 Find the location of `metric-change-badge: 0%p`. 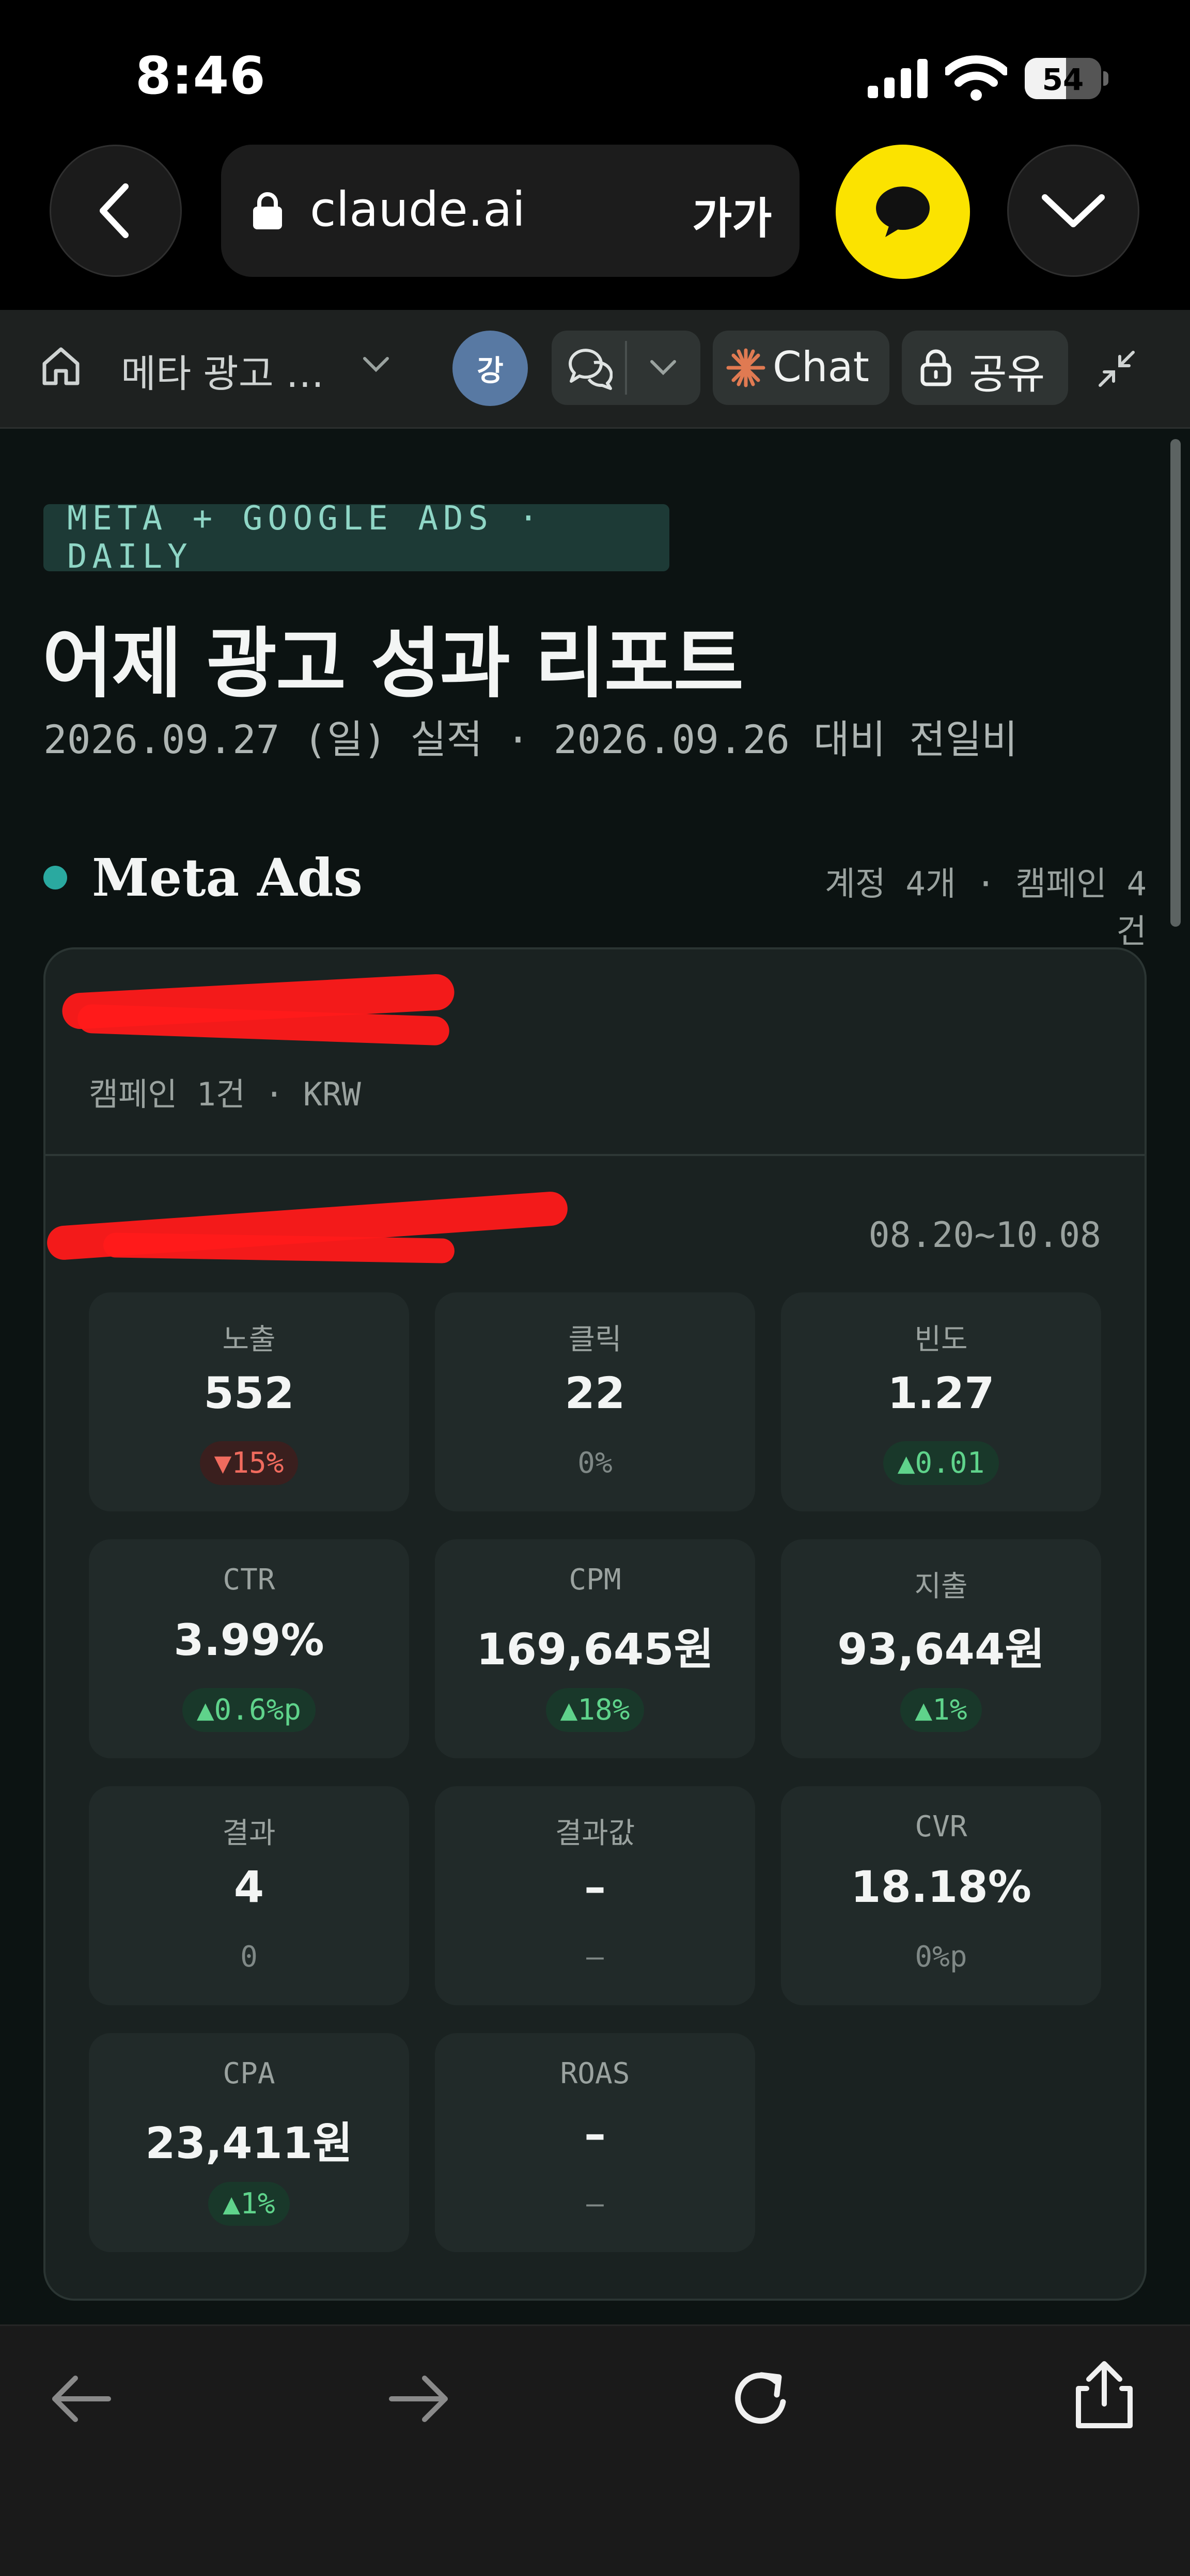

metric-change-badge: 0%p is located at coordinates (941, 1957).